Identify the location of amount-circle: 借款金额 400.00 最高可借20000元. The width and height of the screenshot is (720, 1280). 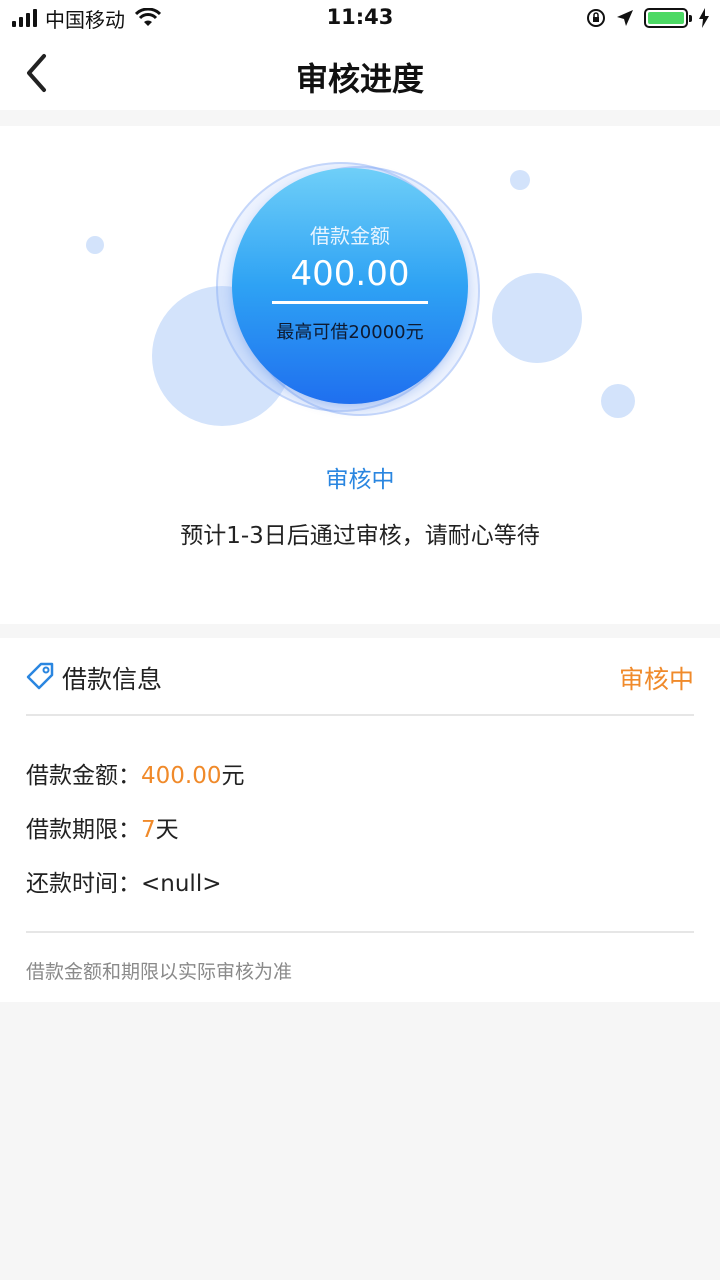
(350, 286).